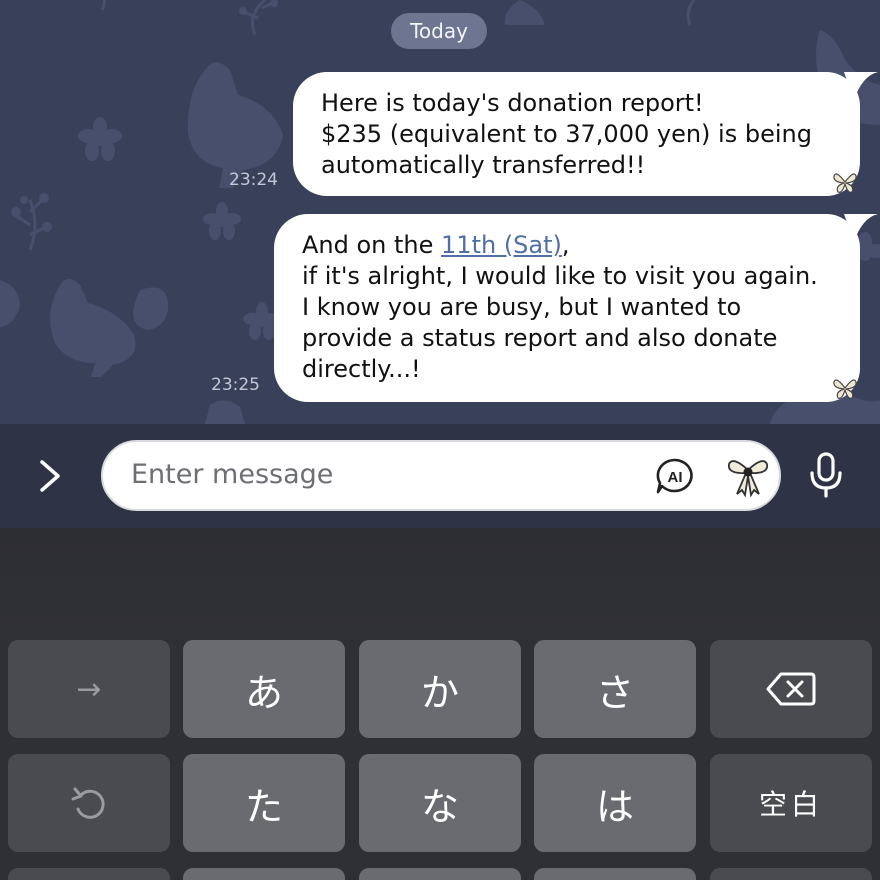 The height and width of the screenshot is (880, 880). I want to click on delete-key, so click(791, 689).